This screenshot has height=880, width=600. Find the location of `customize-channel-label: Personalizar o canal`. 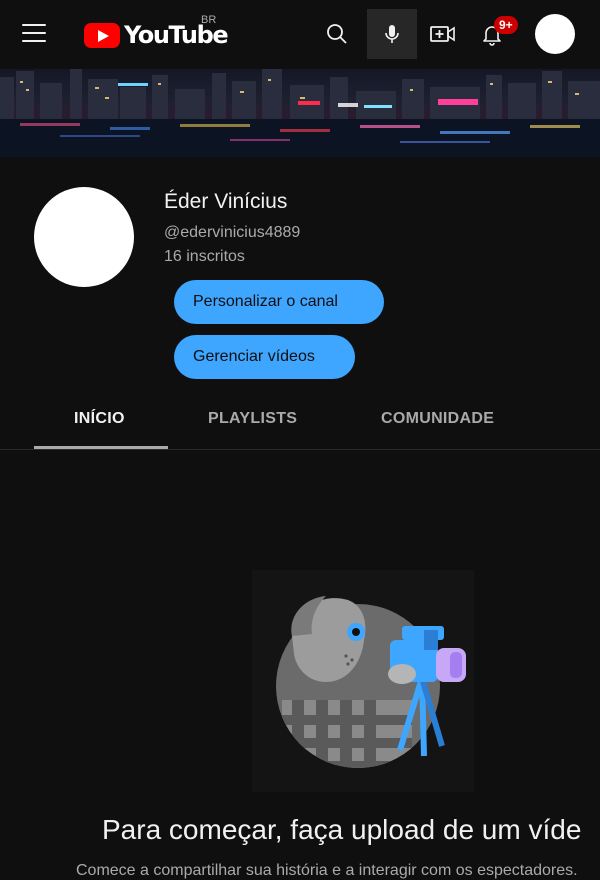

customize-channel-label: Personalizar o canal is located at coordinates (265, 301).